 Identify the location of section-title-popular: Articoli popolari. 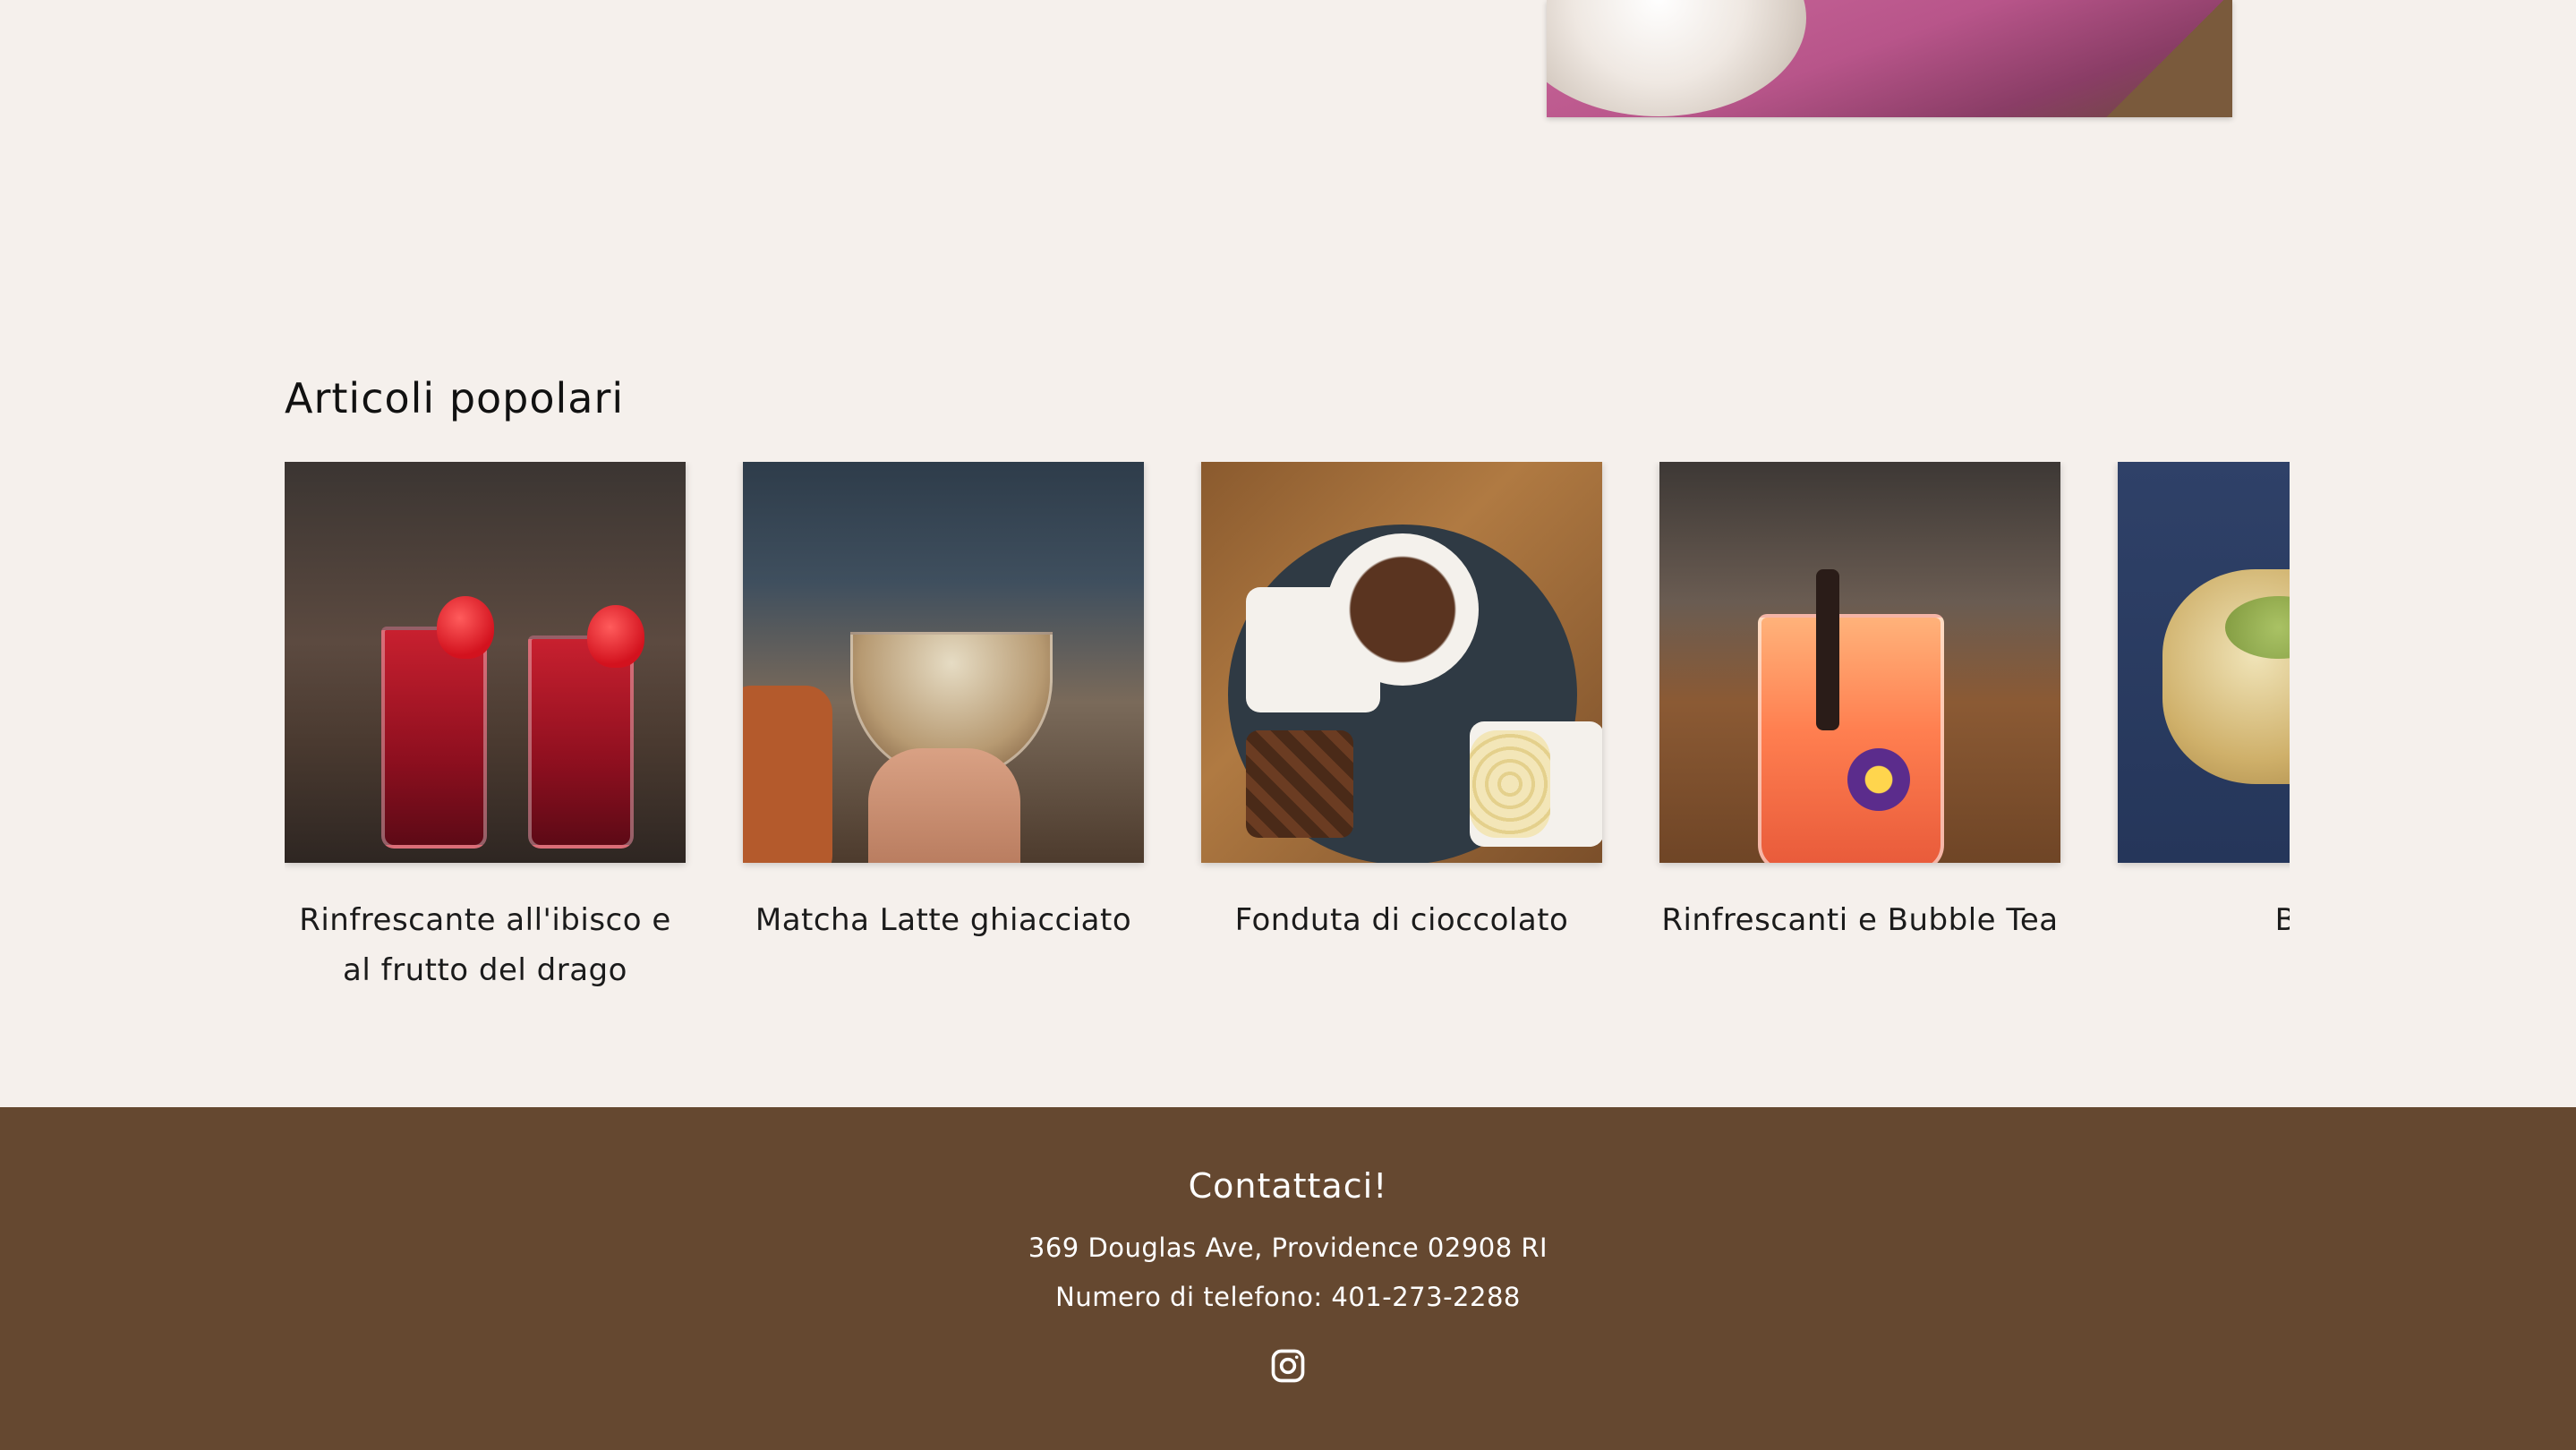
(455, 398).